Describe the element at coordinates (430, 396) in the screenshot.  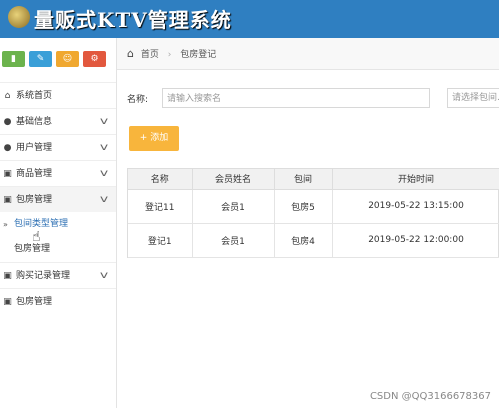
I see `watermark: CSDN @QQ3166678367` at that location.